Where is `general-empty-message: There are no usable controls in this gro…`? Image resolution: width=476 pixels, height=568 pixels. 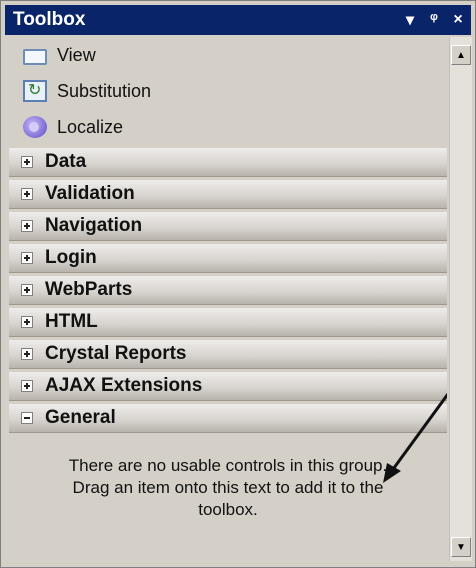 general-empty-message: There are no usable controls in this gro… is located at coordinates (228, 488).